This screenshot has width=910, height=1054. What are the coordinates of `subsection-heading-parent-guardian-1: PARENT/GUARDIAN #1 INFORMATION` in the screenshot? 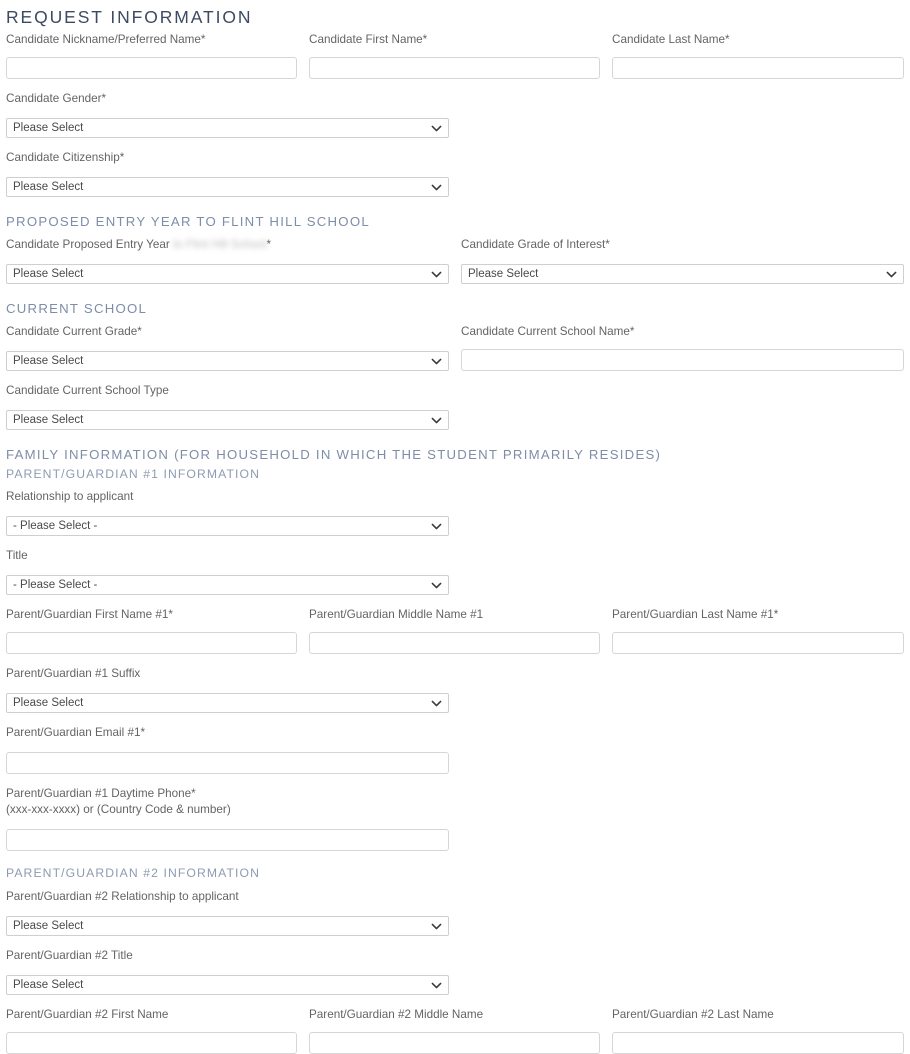 It's located at (133, 474).